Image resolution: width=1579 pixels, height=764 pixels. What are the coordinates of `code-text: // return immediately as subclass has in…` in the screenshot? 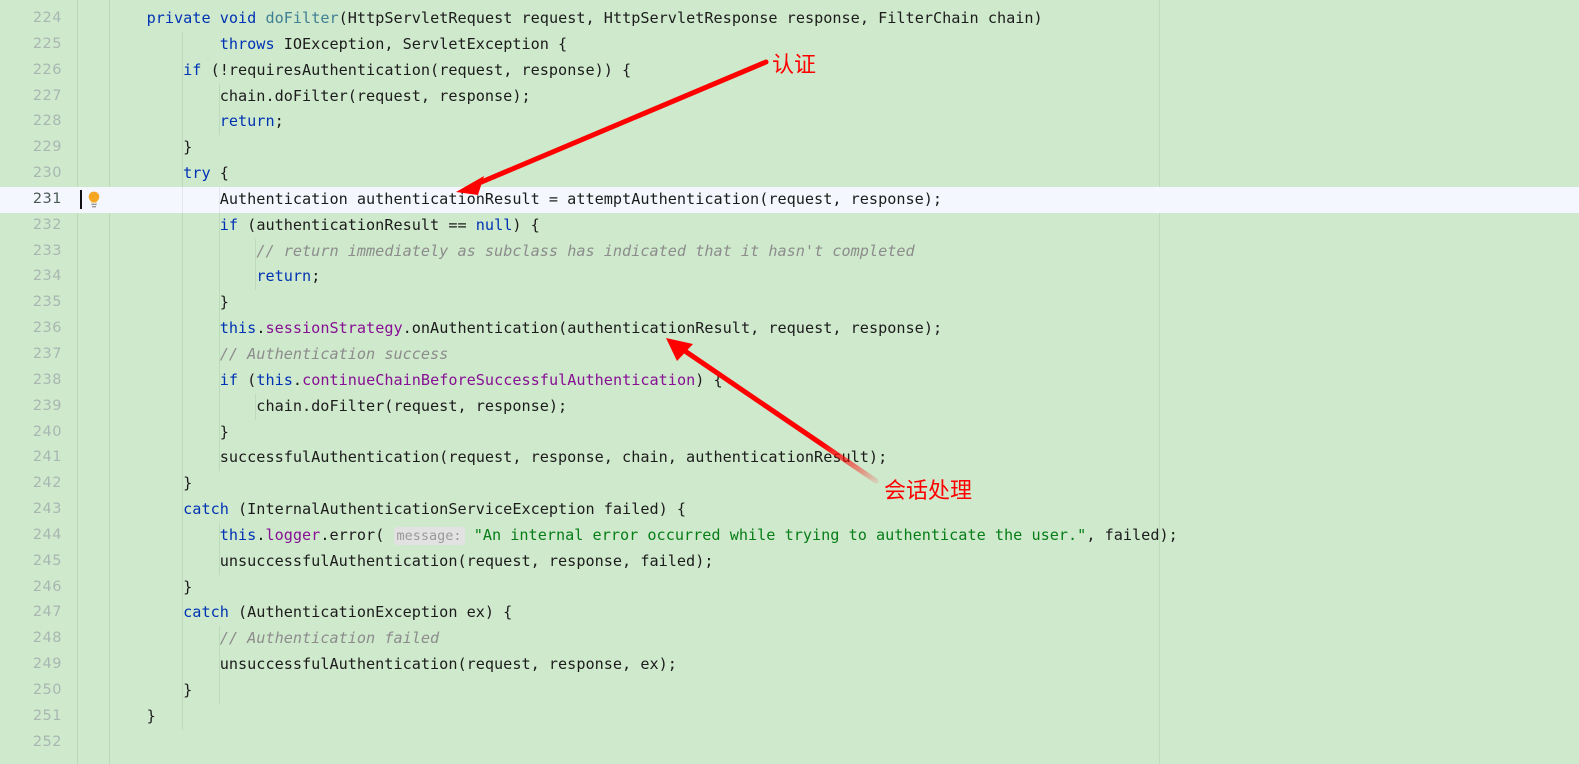 It's located at (512, 252).